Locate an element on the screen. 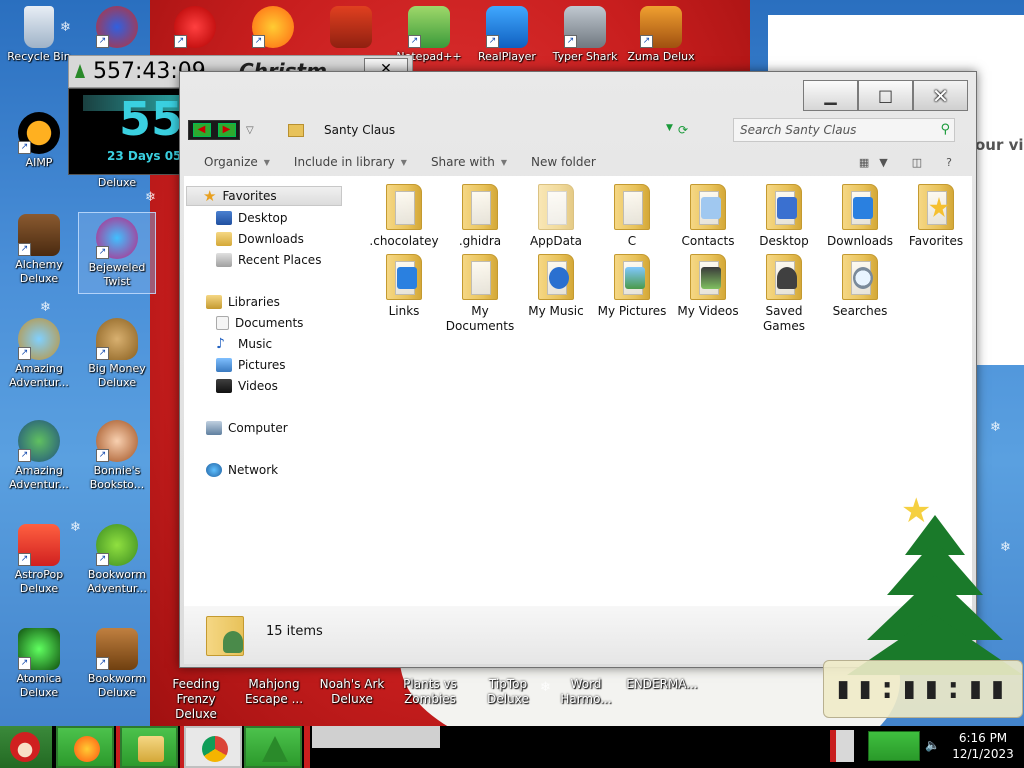 The width and height of the screenshot is (1024, 768). share-with-button: Share with ▼ is located at coordinates (469, 162).